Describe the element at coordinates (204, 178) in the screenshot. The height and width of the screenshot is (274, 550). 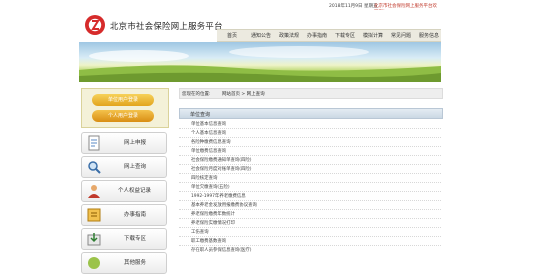
I see `list-item-label: 四险核定查询` at that location.